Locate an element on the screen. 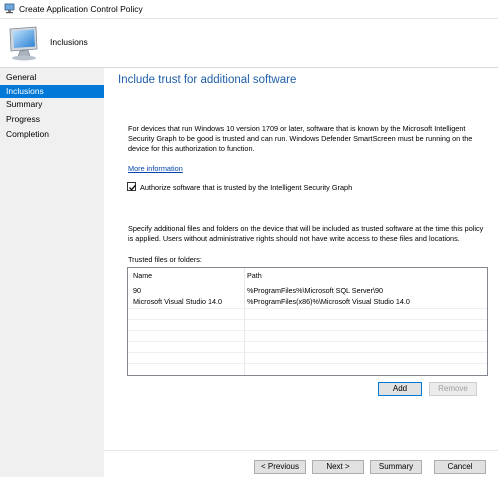 The height and width of the screenshot is (477, 498). footer-divider is located at coordinates (301, 450).